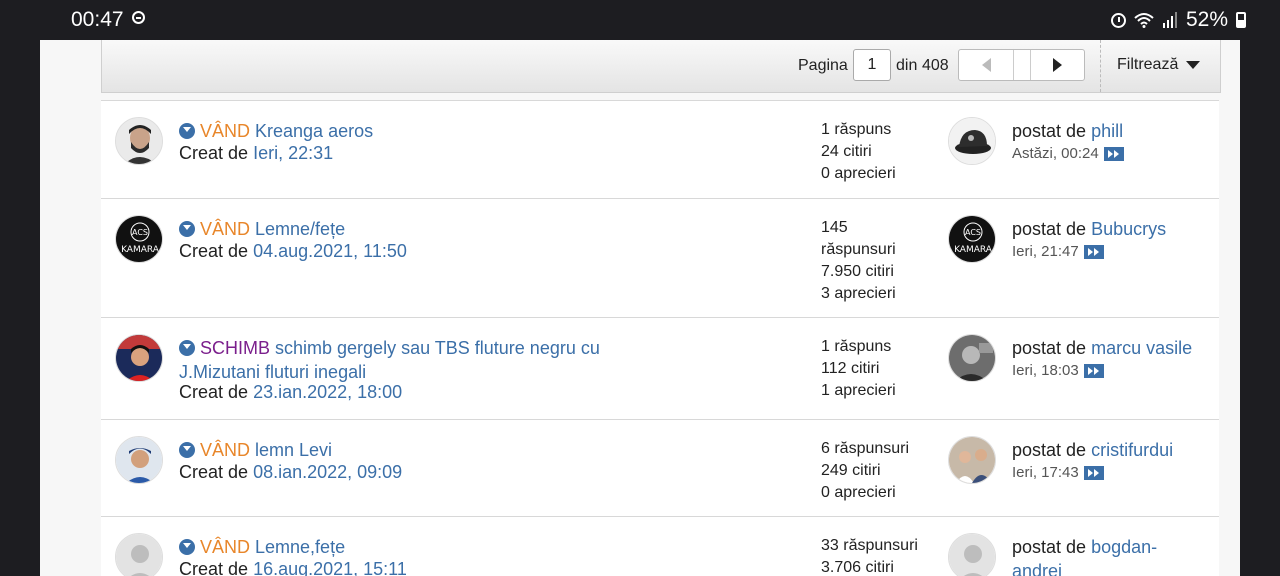 This screenshot has width=1280, height=576. I want to click on topic-stats: 1 răspuns 112 citiri 1 aprecieri, so click(876, 369).